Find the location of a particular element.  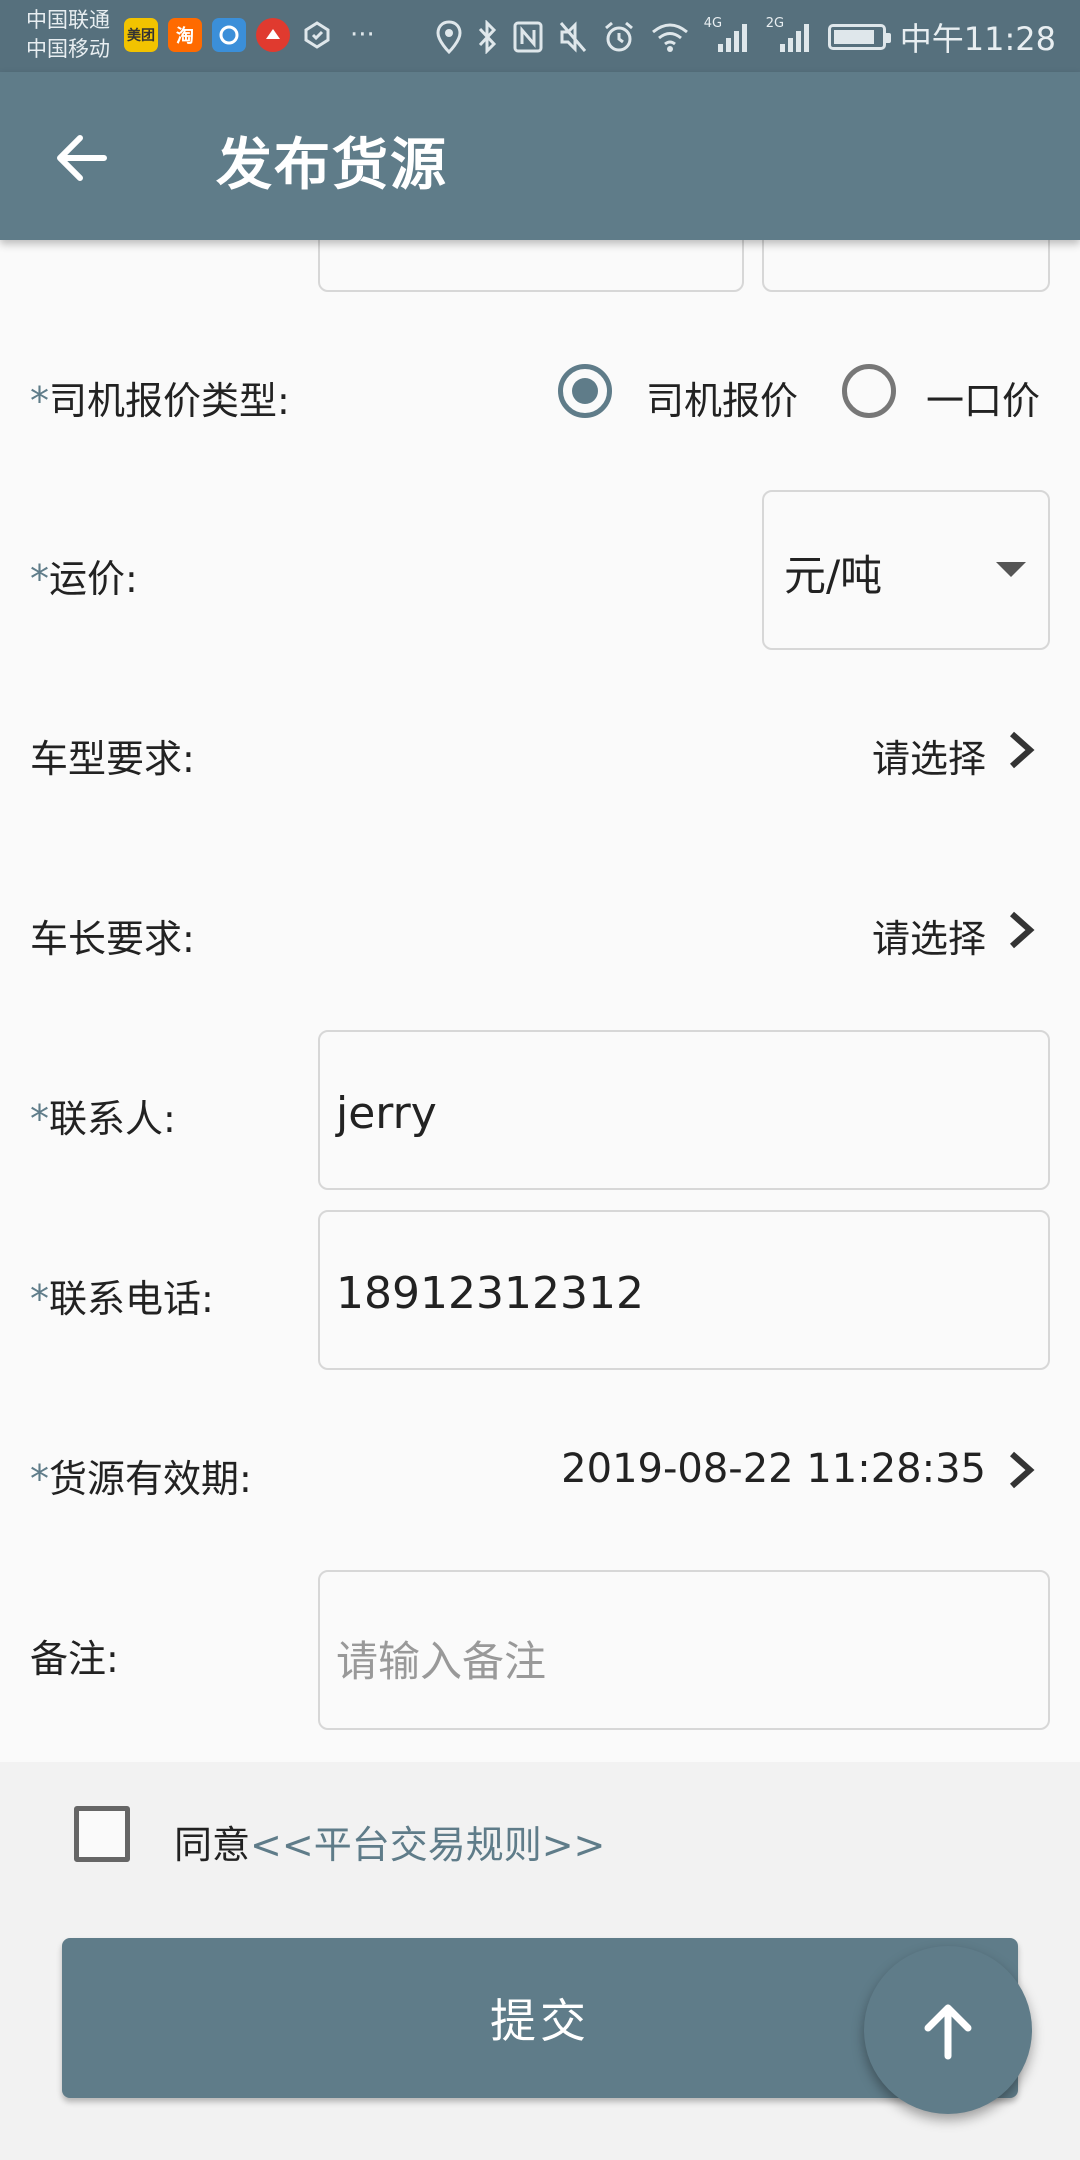

signal-4g-icon: 4G is located at coordinates (728, 35).